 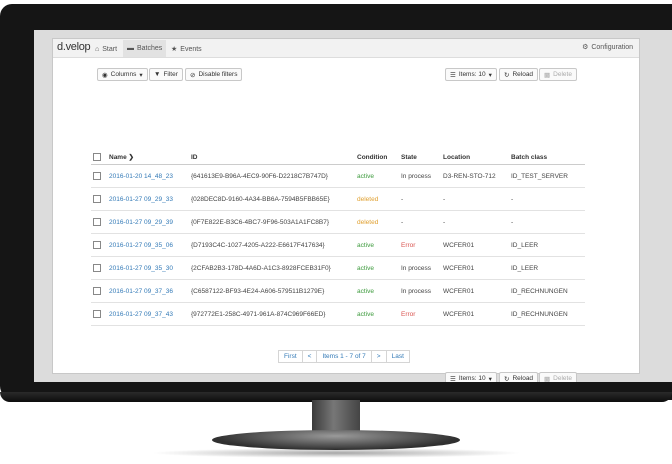 What do you see at coordinates (272, 268) in the screenshot?
I see `row-id: {2CFAB2B3-178D-4A6D-A1C3-8928FCEB31F0}` at bounding box center [272, 268].